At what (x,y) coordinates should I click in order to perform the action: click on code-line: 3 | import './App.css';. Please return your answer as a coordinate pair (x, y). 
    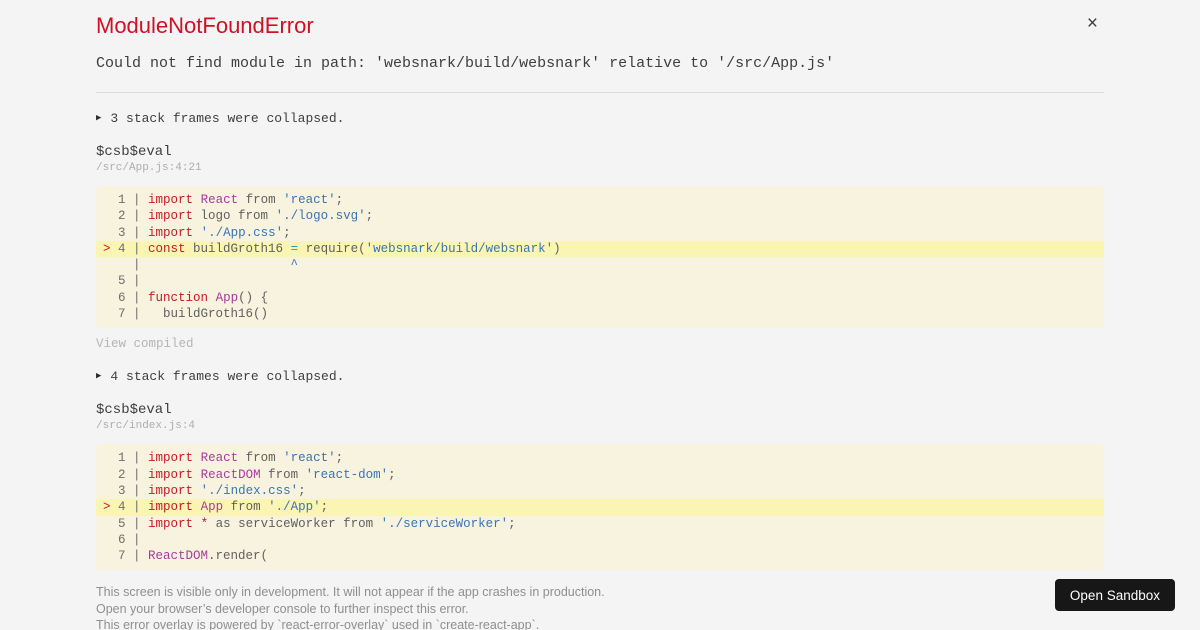
    Looking at the image, I should click on (204, 232).